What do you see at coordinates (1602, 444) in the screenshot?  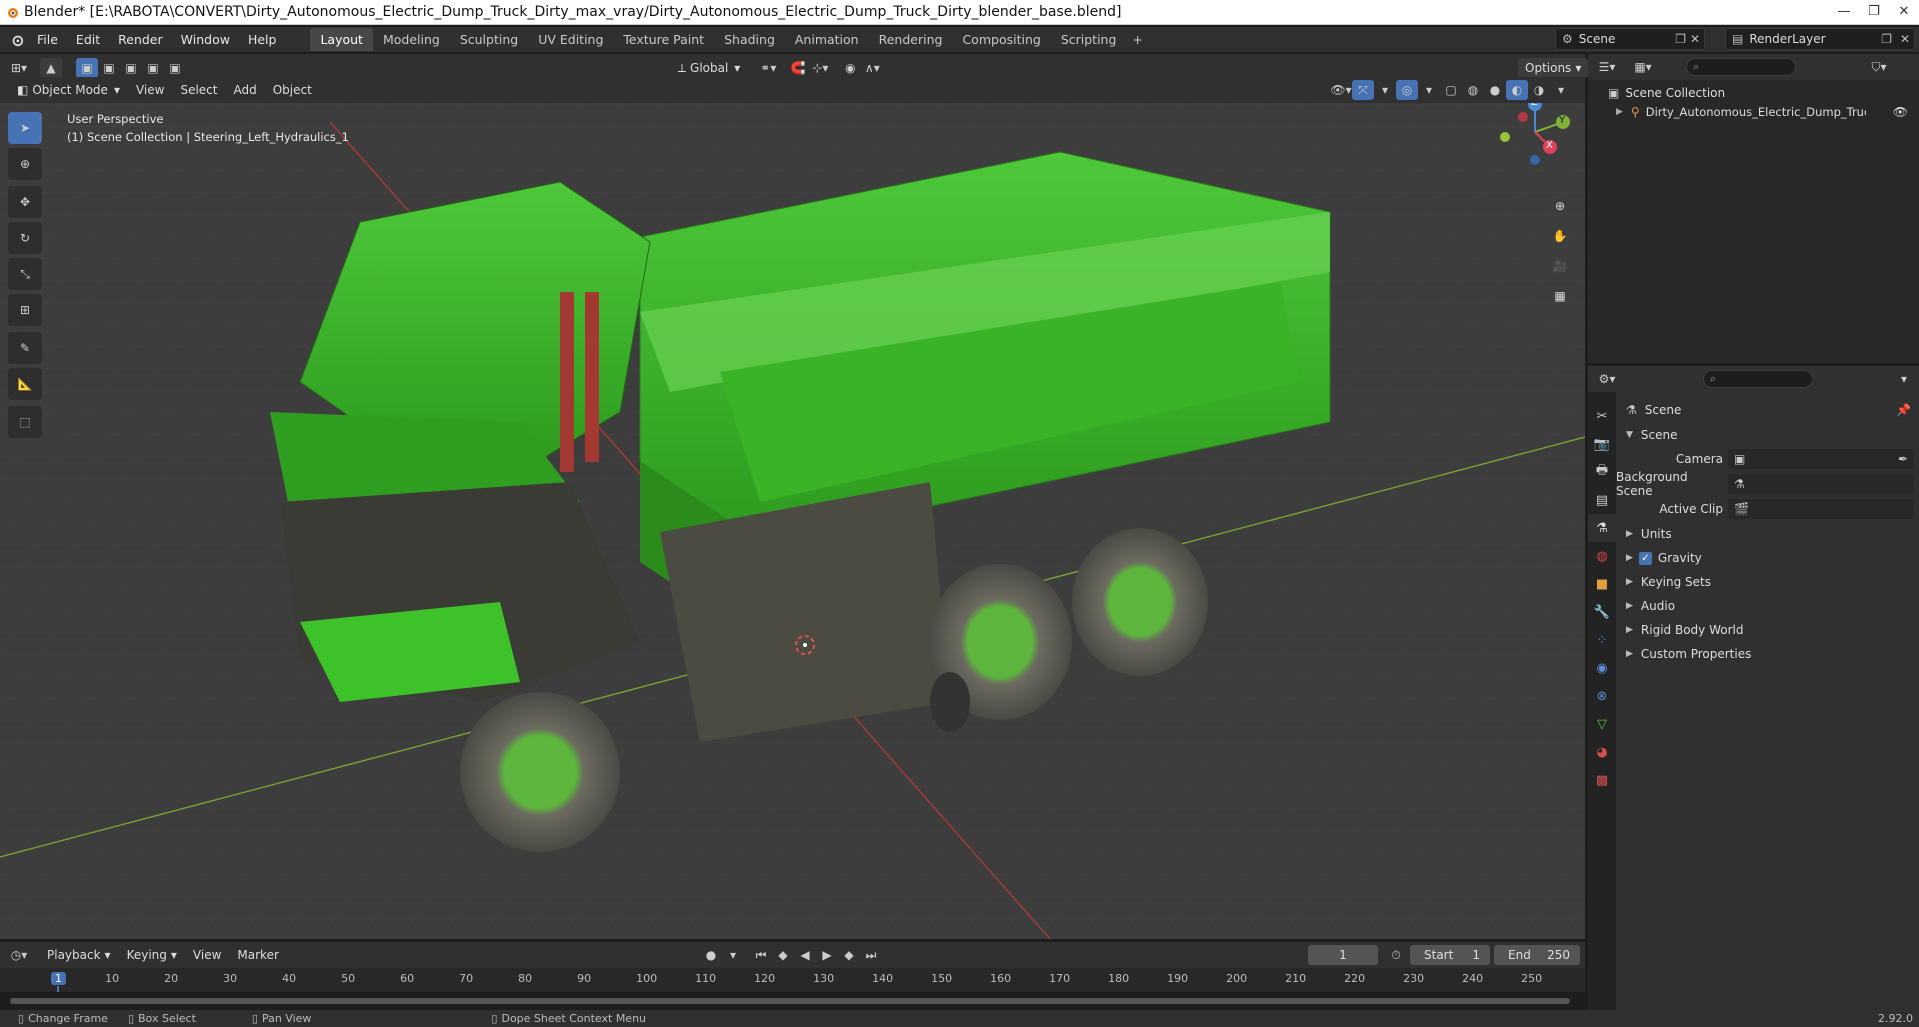 I see `render-tab: 📷` at bounding box center [1602, 444].